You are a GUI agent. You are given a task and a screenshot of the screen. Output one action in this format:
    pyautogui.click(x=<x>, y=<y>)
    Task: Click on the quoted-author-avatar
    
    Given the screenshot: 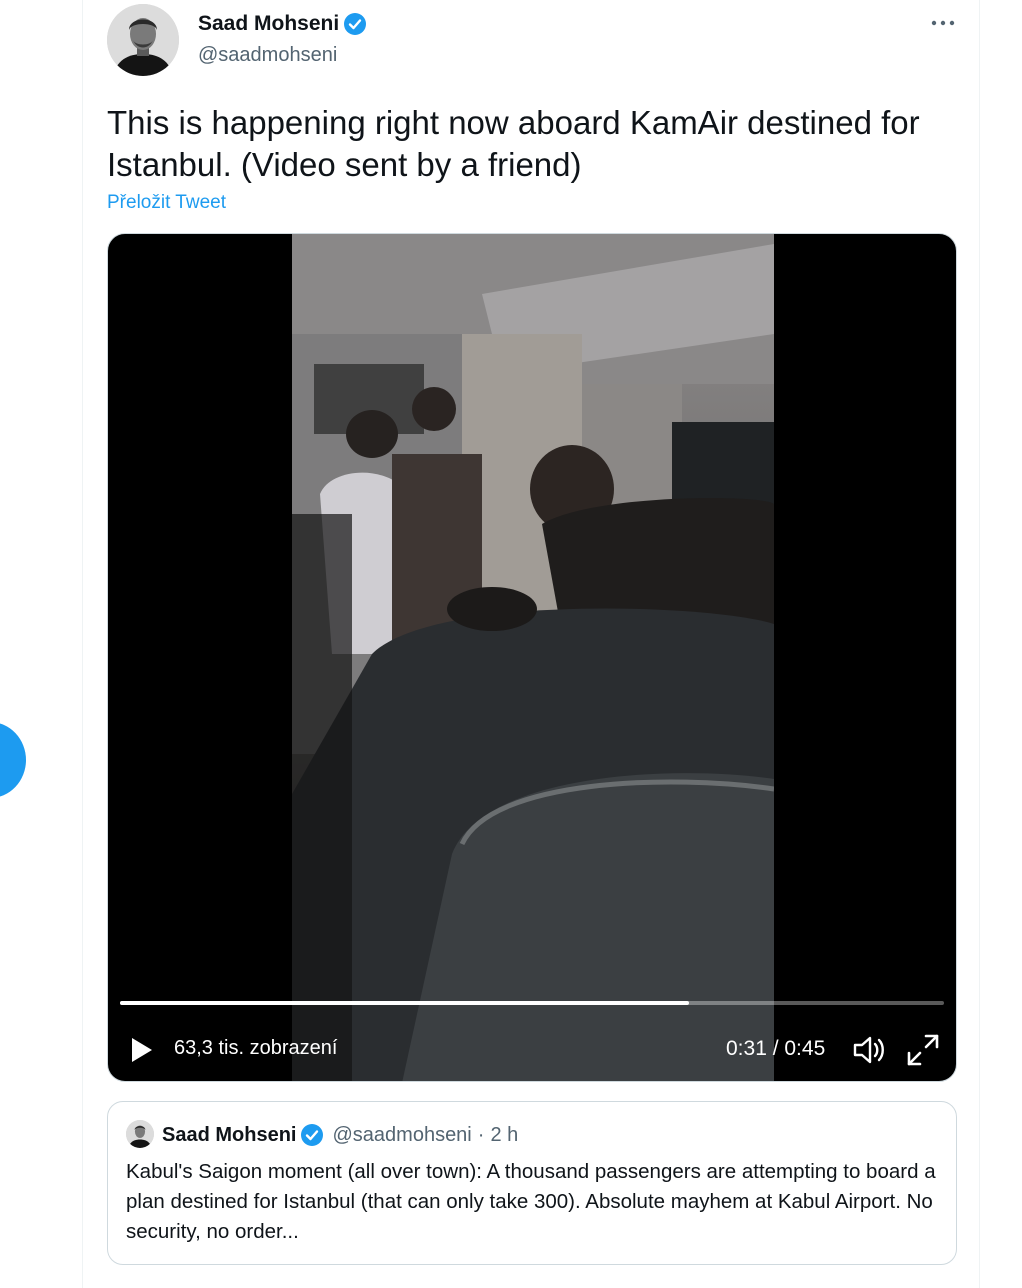 What is the action you would take?
    pyautogui.click(x=140, y=1134)
    